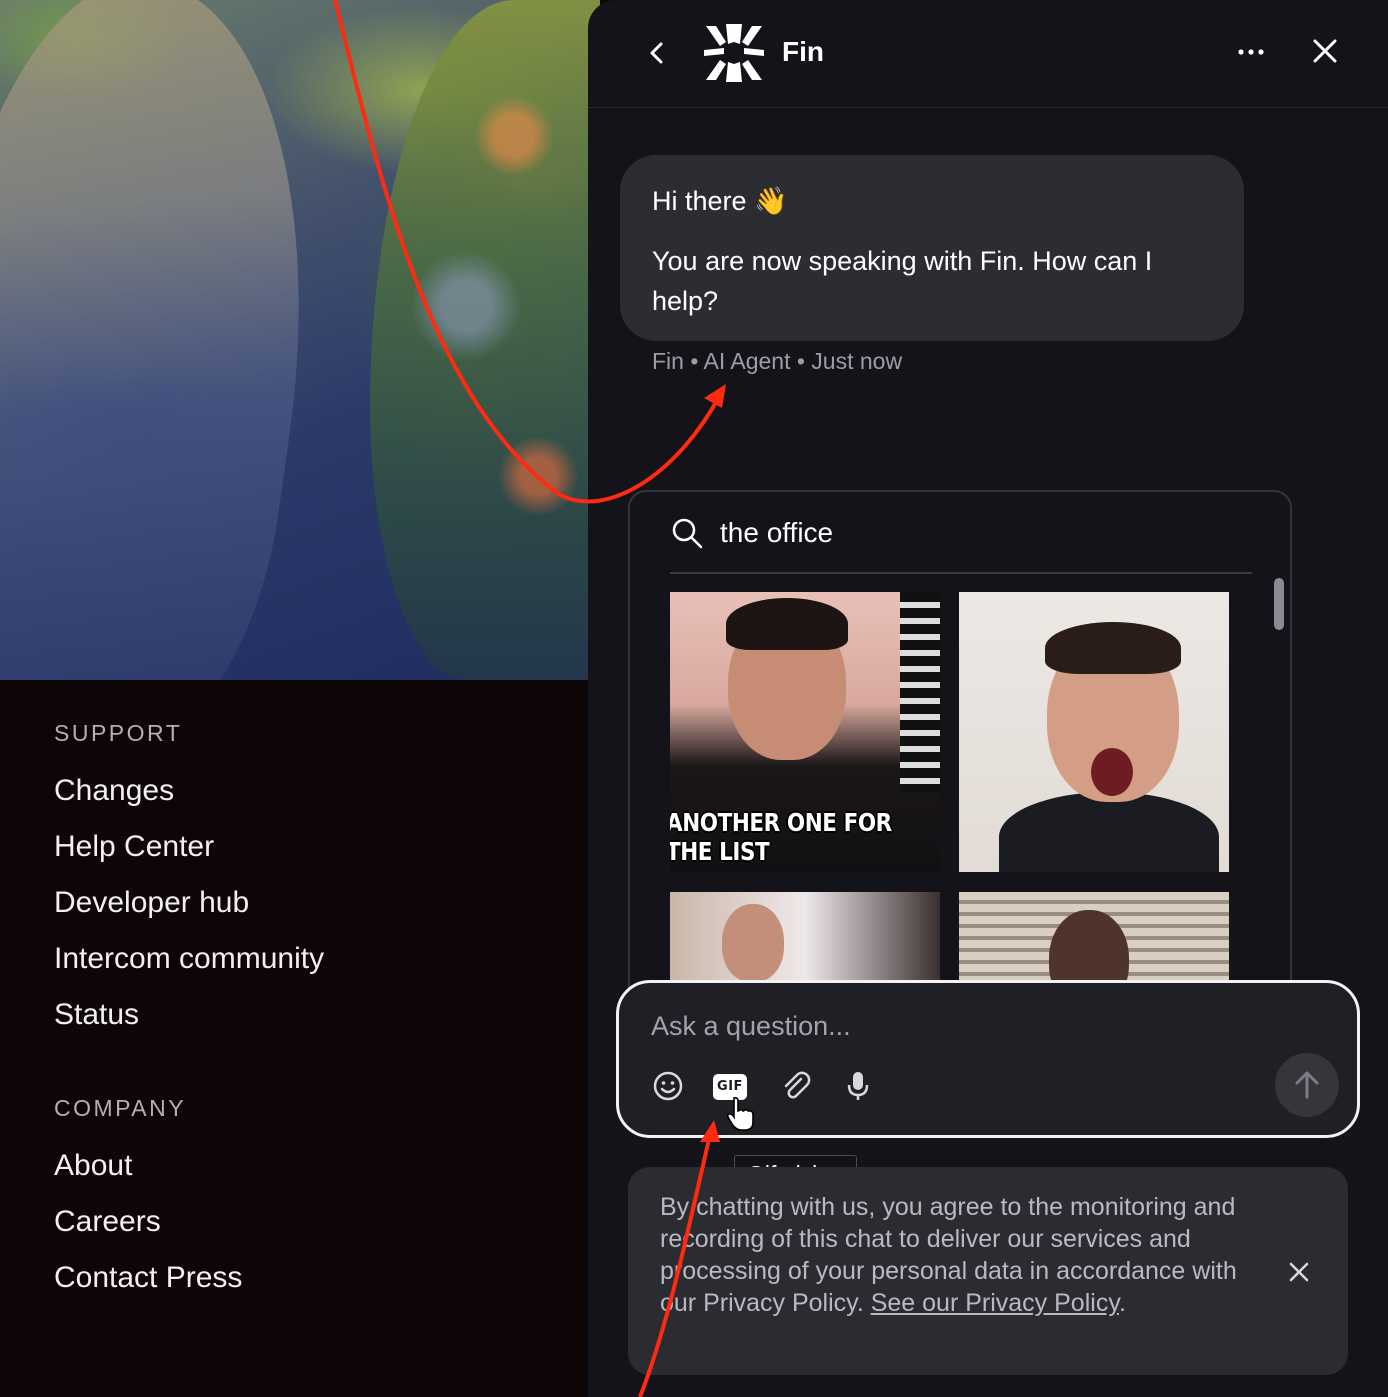  What do you see at coordinates (189, 915) in the screenshot?
I see `footer-link-developer-hub: Developer hub` at bounding box center [189, 915].